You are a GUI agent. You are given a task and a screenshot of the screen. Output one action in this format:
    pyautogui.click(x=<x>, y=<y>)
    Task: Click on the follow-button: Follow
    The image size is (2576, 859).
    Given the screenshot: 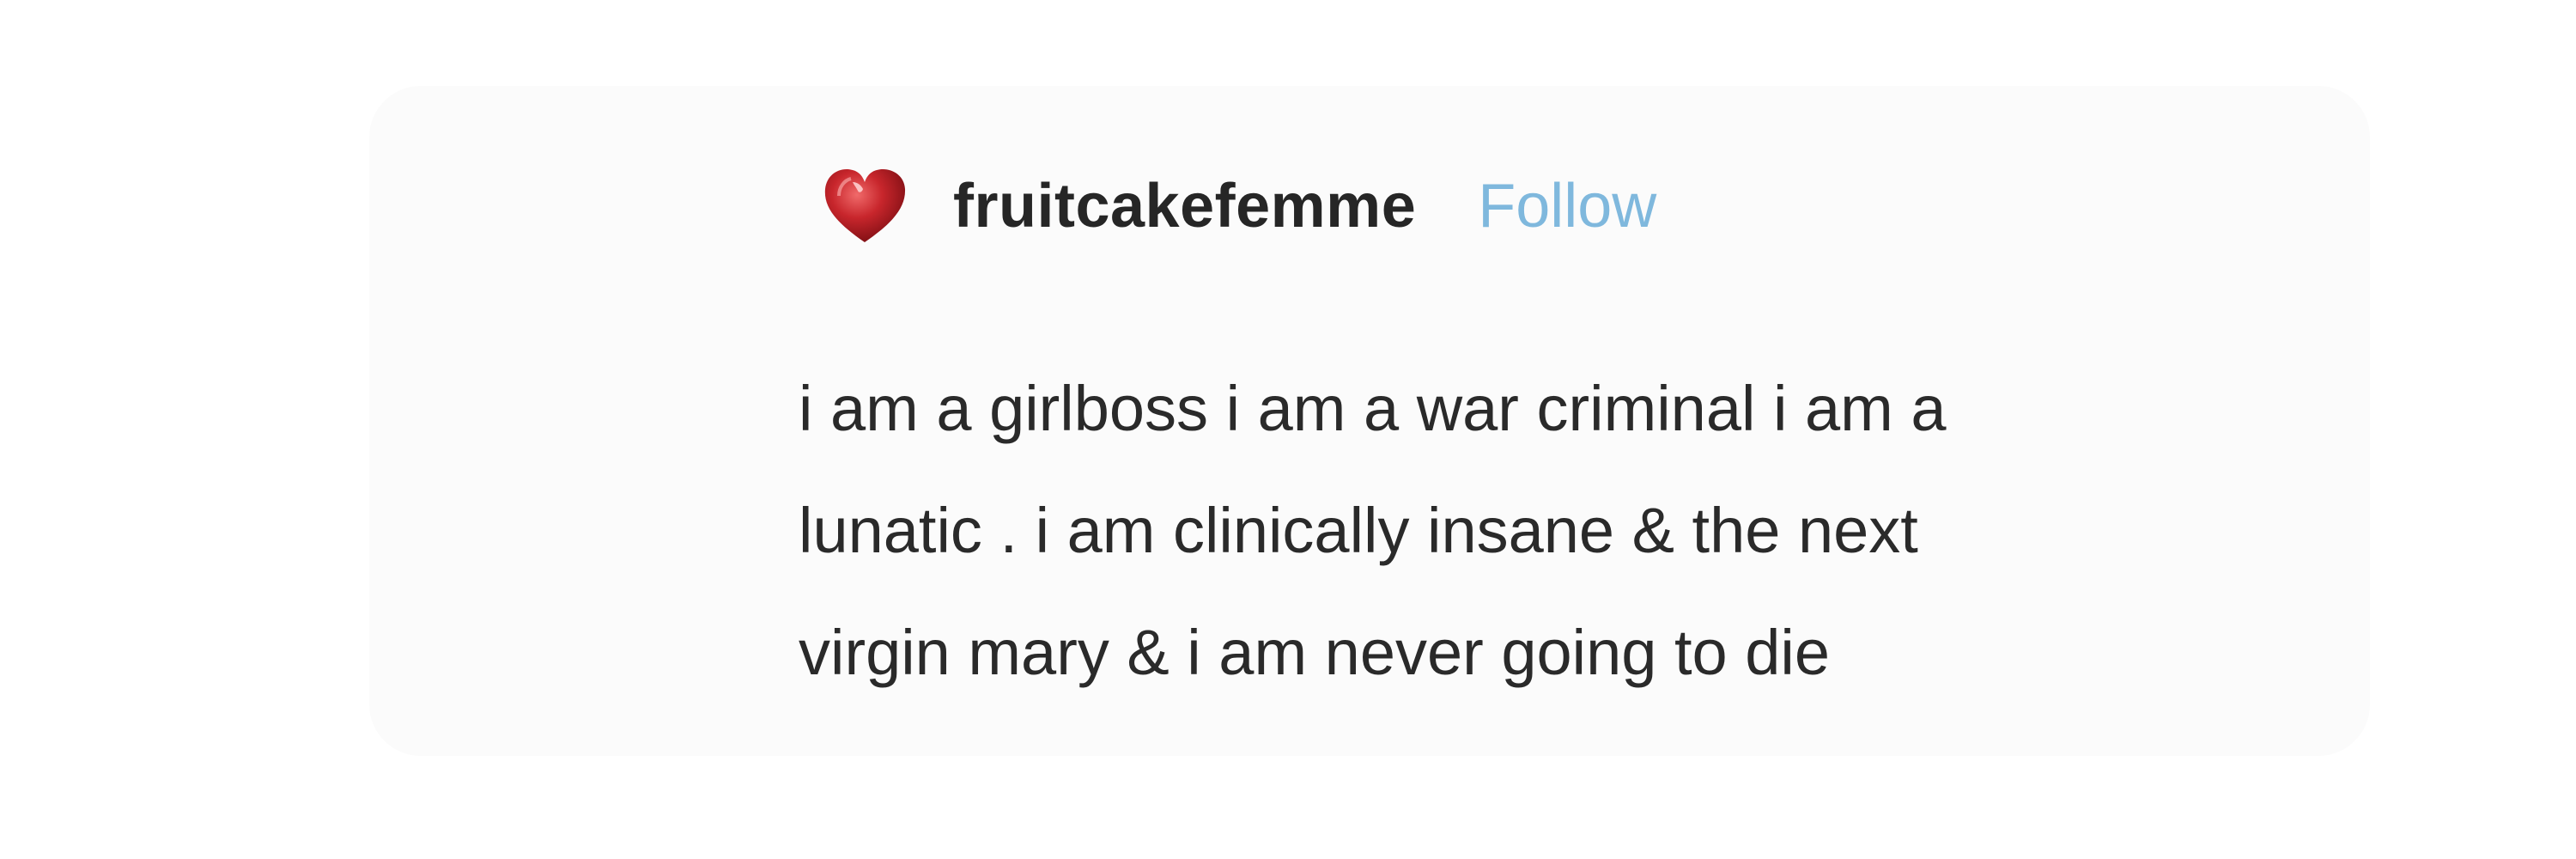 What is the action you would take?
    pyautogui.click(x=1567, y=206)
    